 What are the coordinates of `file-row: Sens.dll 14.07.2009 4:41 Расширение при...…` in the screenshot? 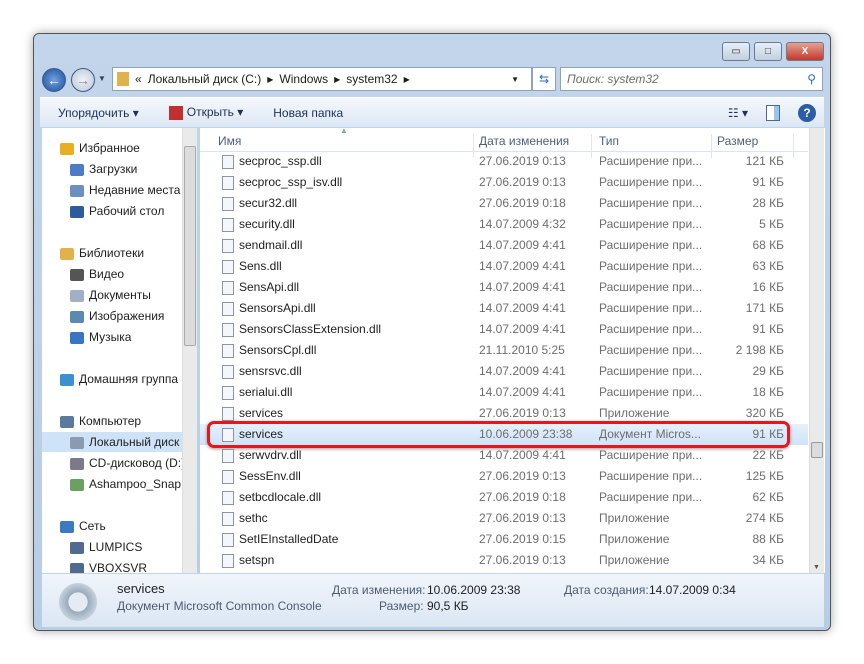 It's located at (504, 266).